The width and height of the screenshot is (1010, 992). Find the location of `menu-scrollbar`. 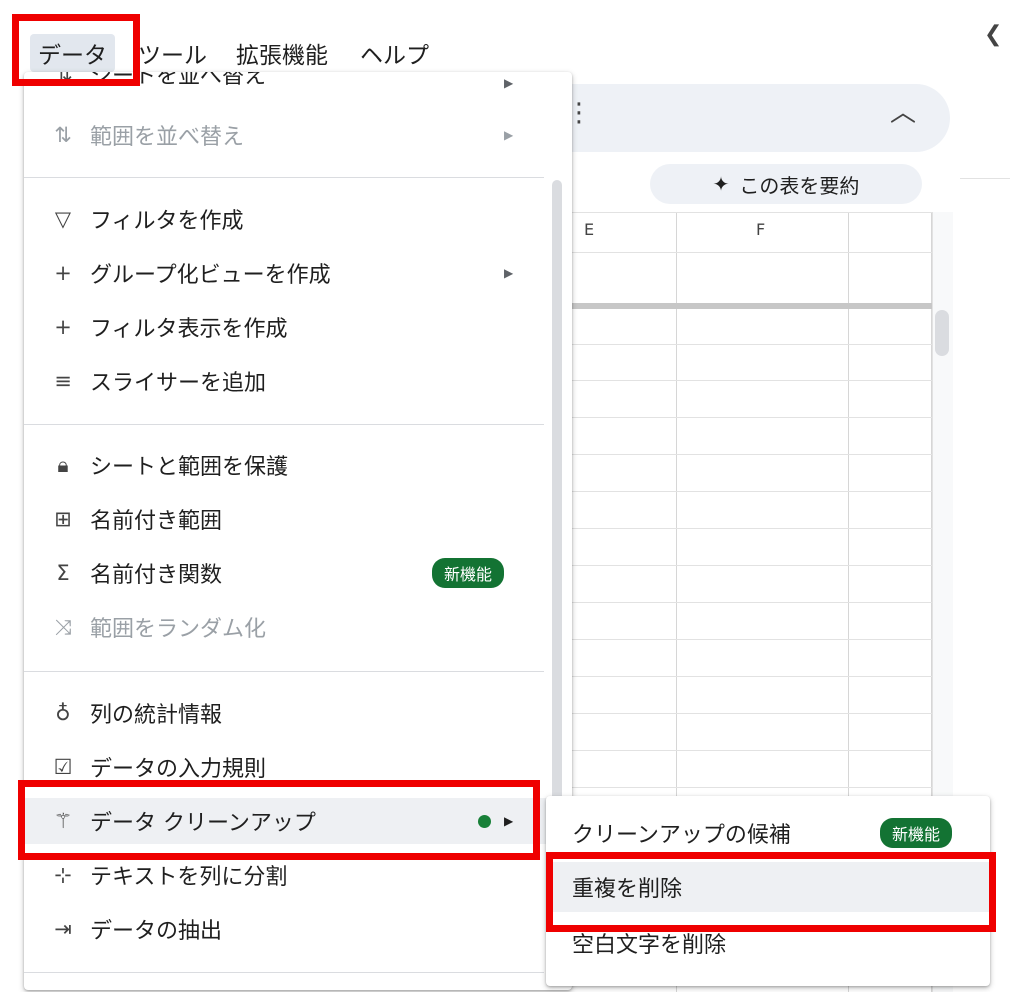

menu-scrollbar is located at coordinates (557, 500).